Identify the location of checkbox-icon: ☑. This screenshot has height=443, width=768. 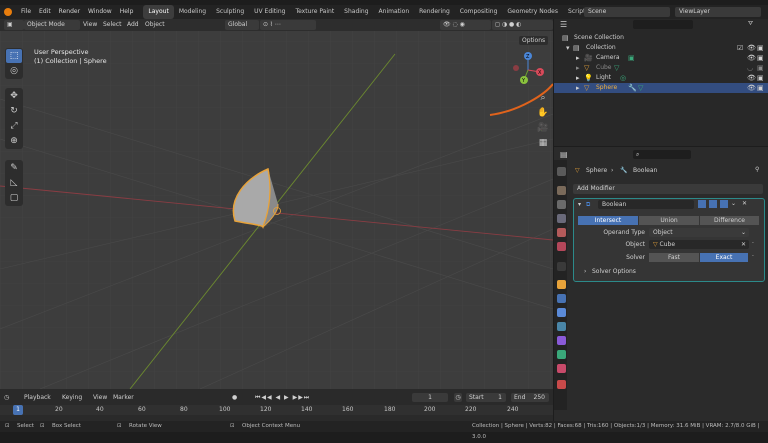
(740, 48).